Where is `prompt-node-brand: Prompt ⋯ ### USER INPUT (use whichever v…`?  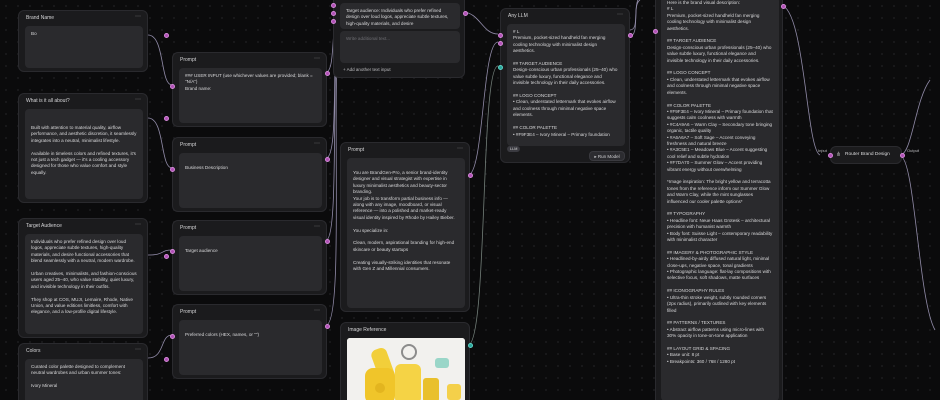
prompt-node-brand: Prompt ⋯ ### USER INPUT (use whichever v… is located at coordinates (250, 89).